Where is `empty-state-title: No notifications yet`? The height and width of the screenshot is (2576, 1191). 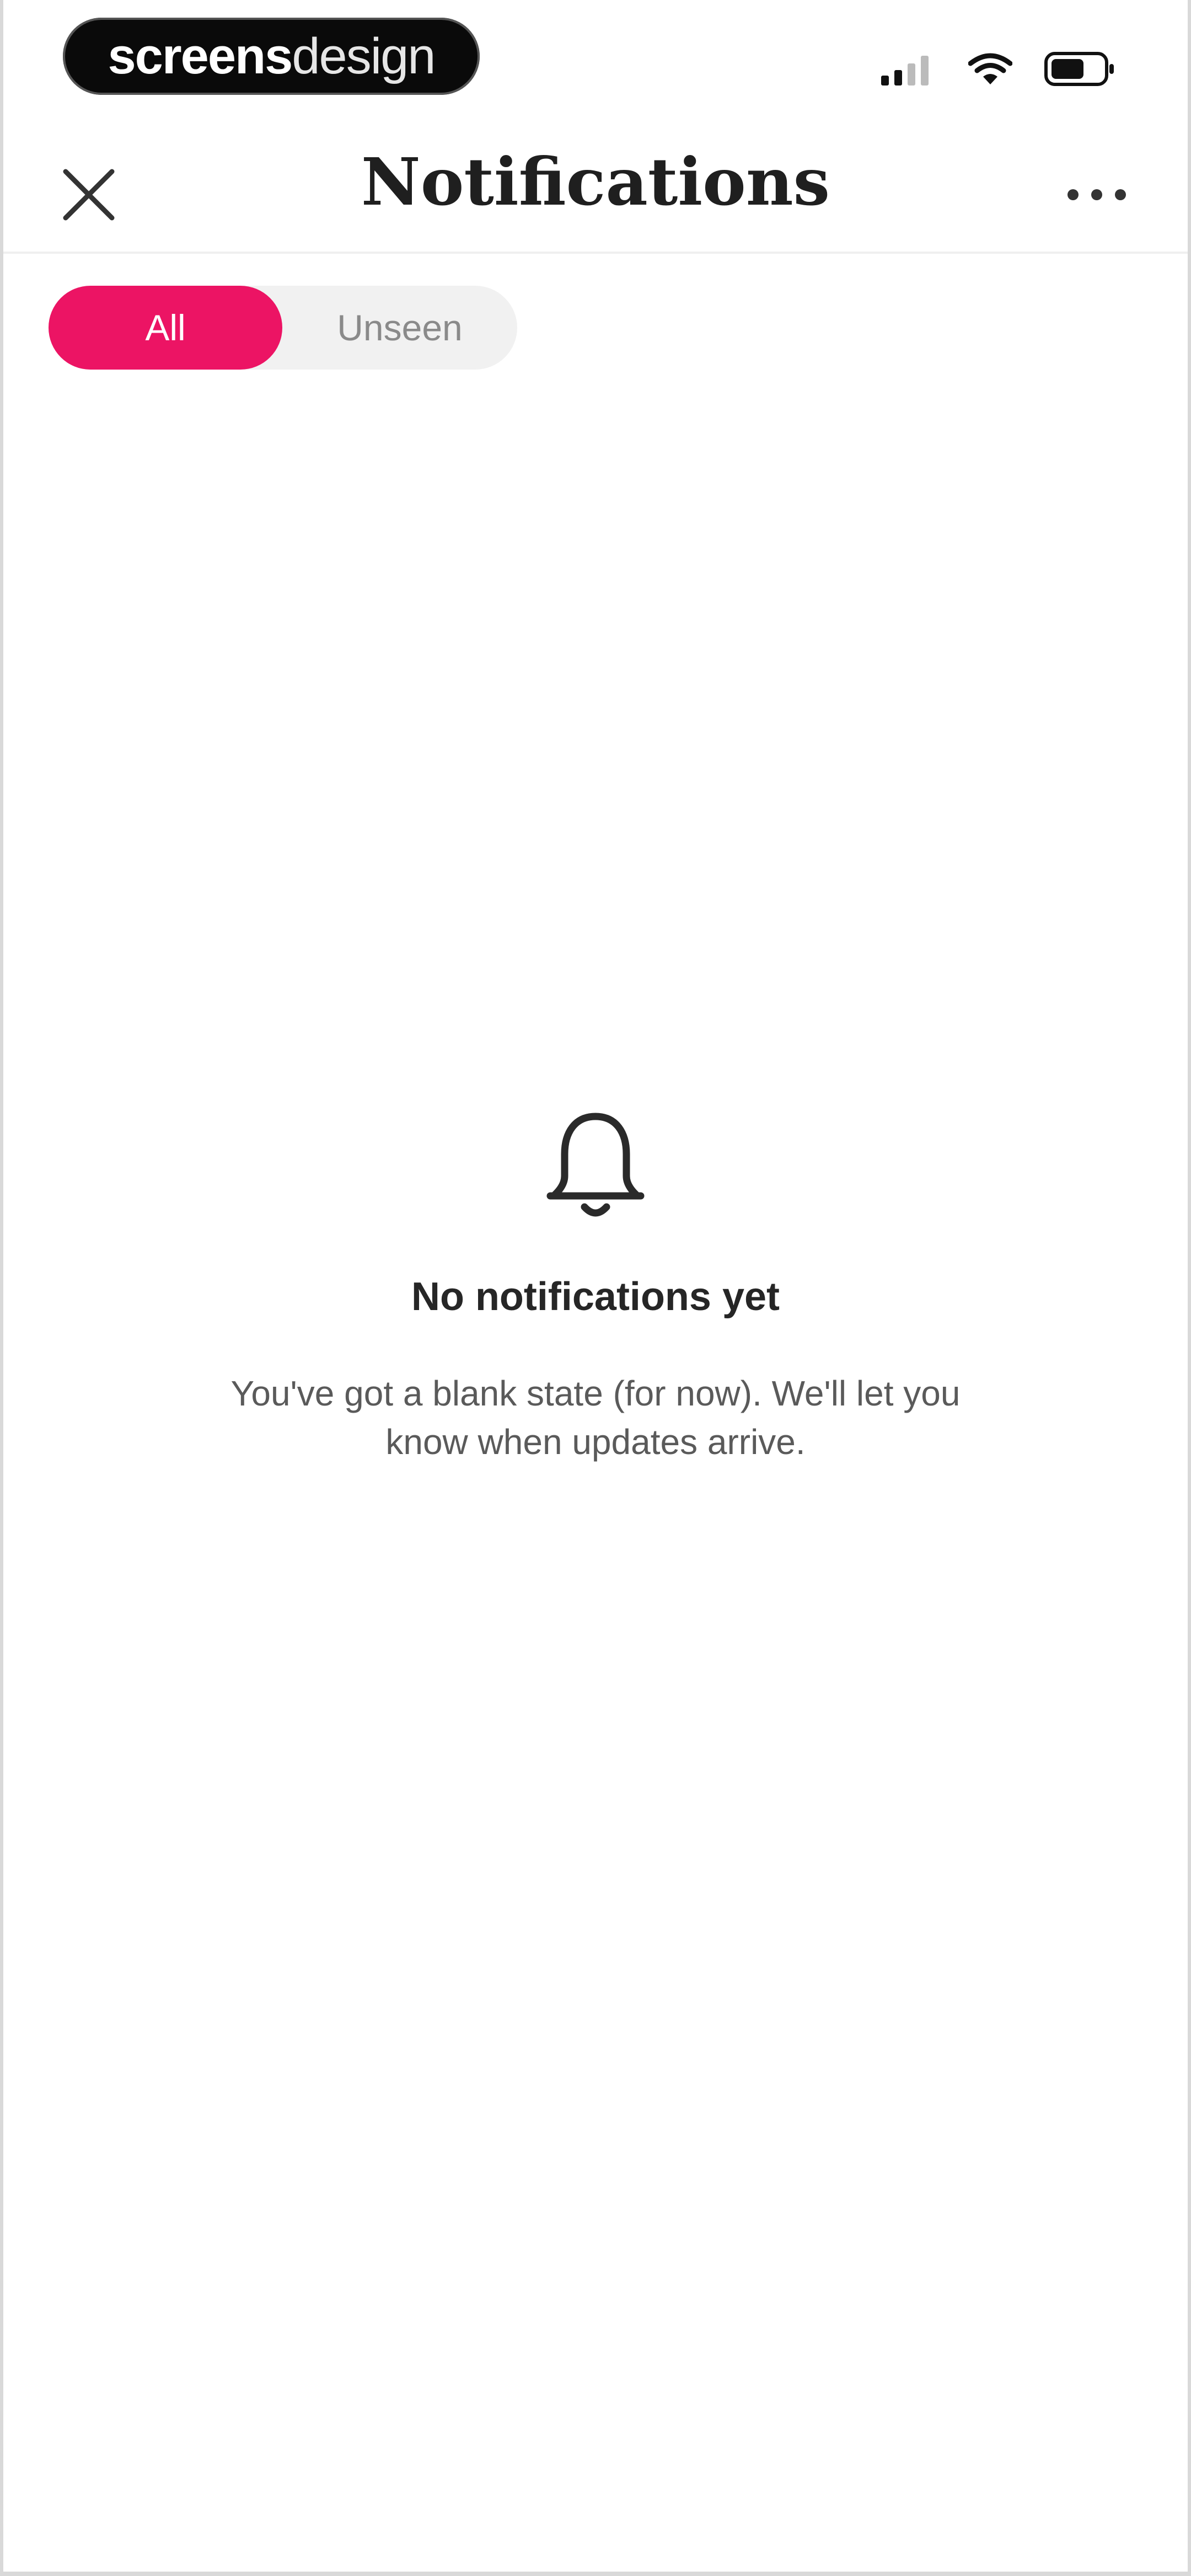
empty-state-title: No notifications yet is located at coordinates (595, 1297).